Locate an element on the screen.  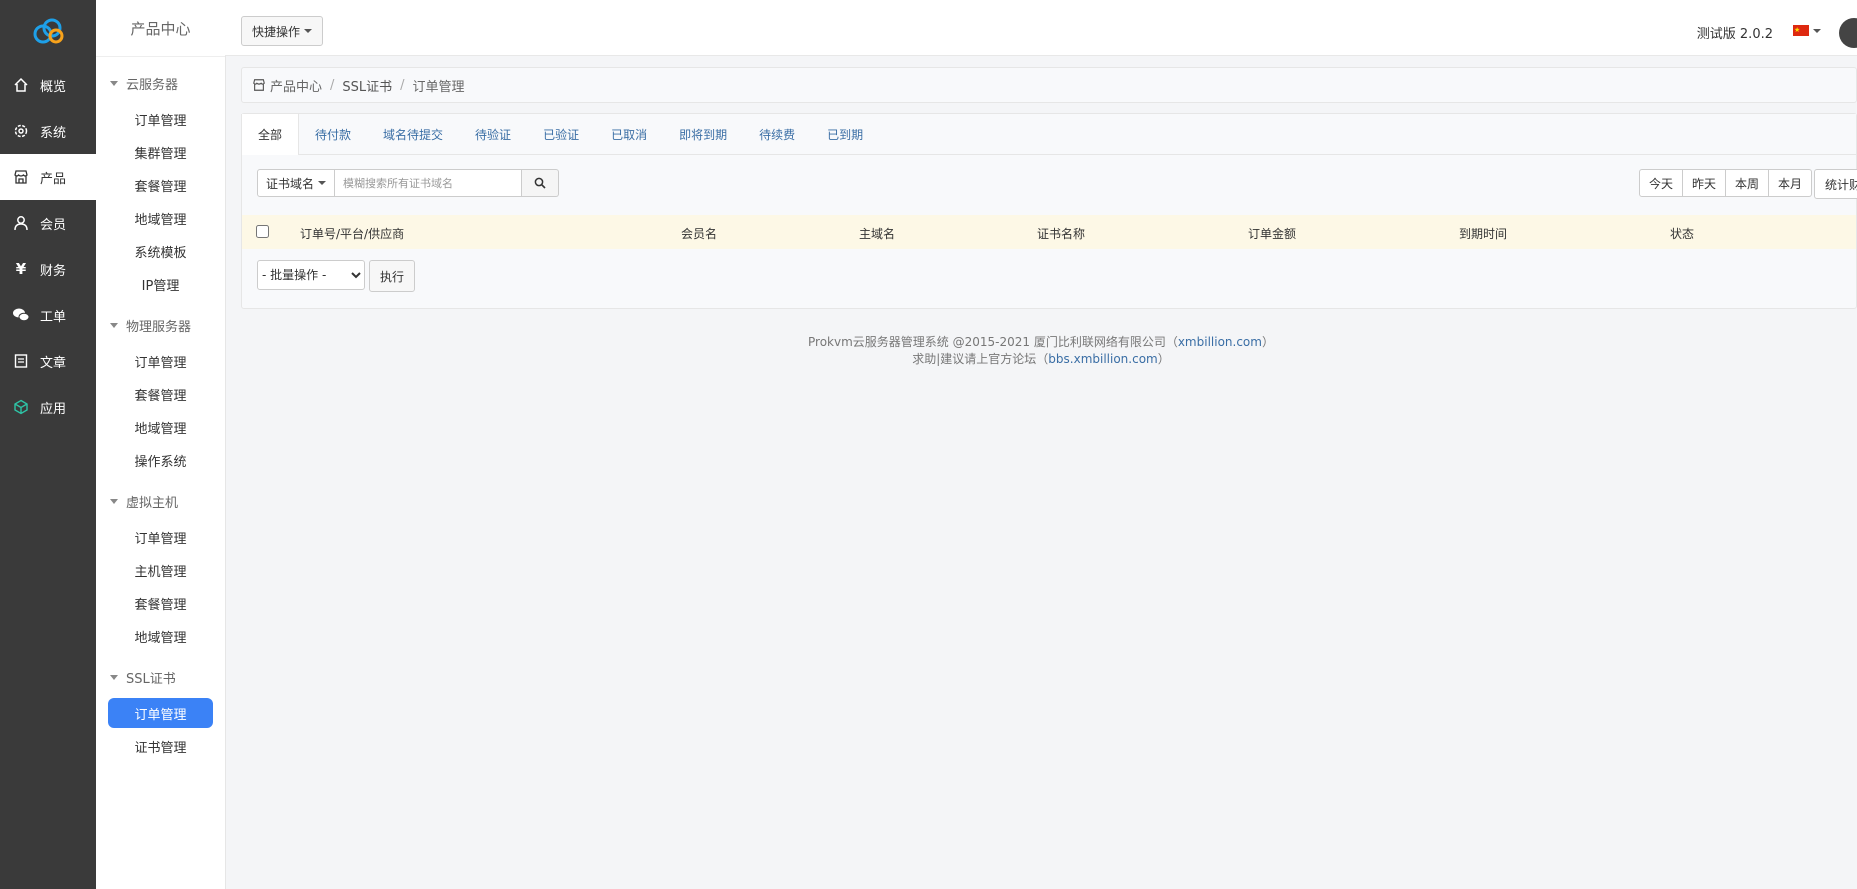
tab-pending-renewal: 待续费 is located at coordinates (777, 134).